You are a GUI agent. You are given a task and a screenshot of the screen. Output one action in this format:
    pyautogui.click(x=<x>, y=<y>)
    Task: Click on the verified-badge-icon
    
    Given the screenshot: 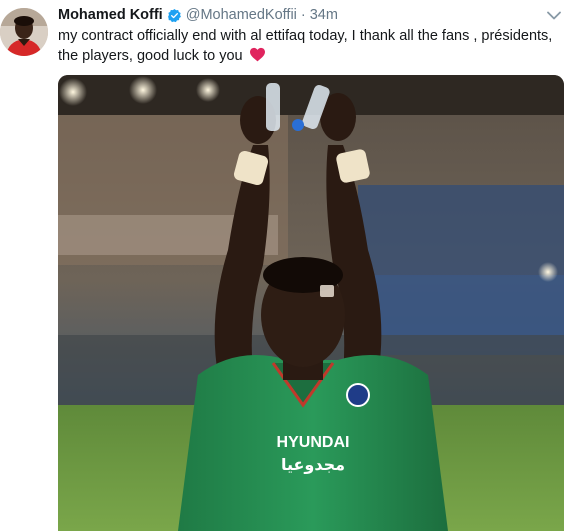 What is the action you would take?
    pyautogui.click(x=174, y=15)
    